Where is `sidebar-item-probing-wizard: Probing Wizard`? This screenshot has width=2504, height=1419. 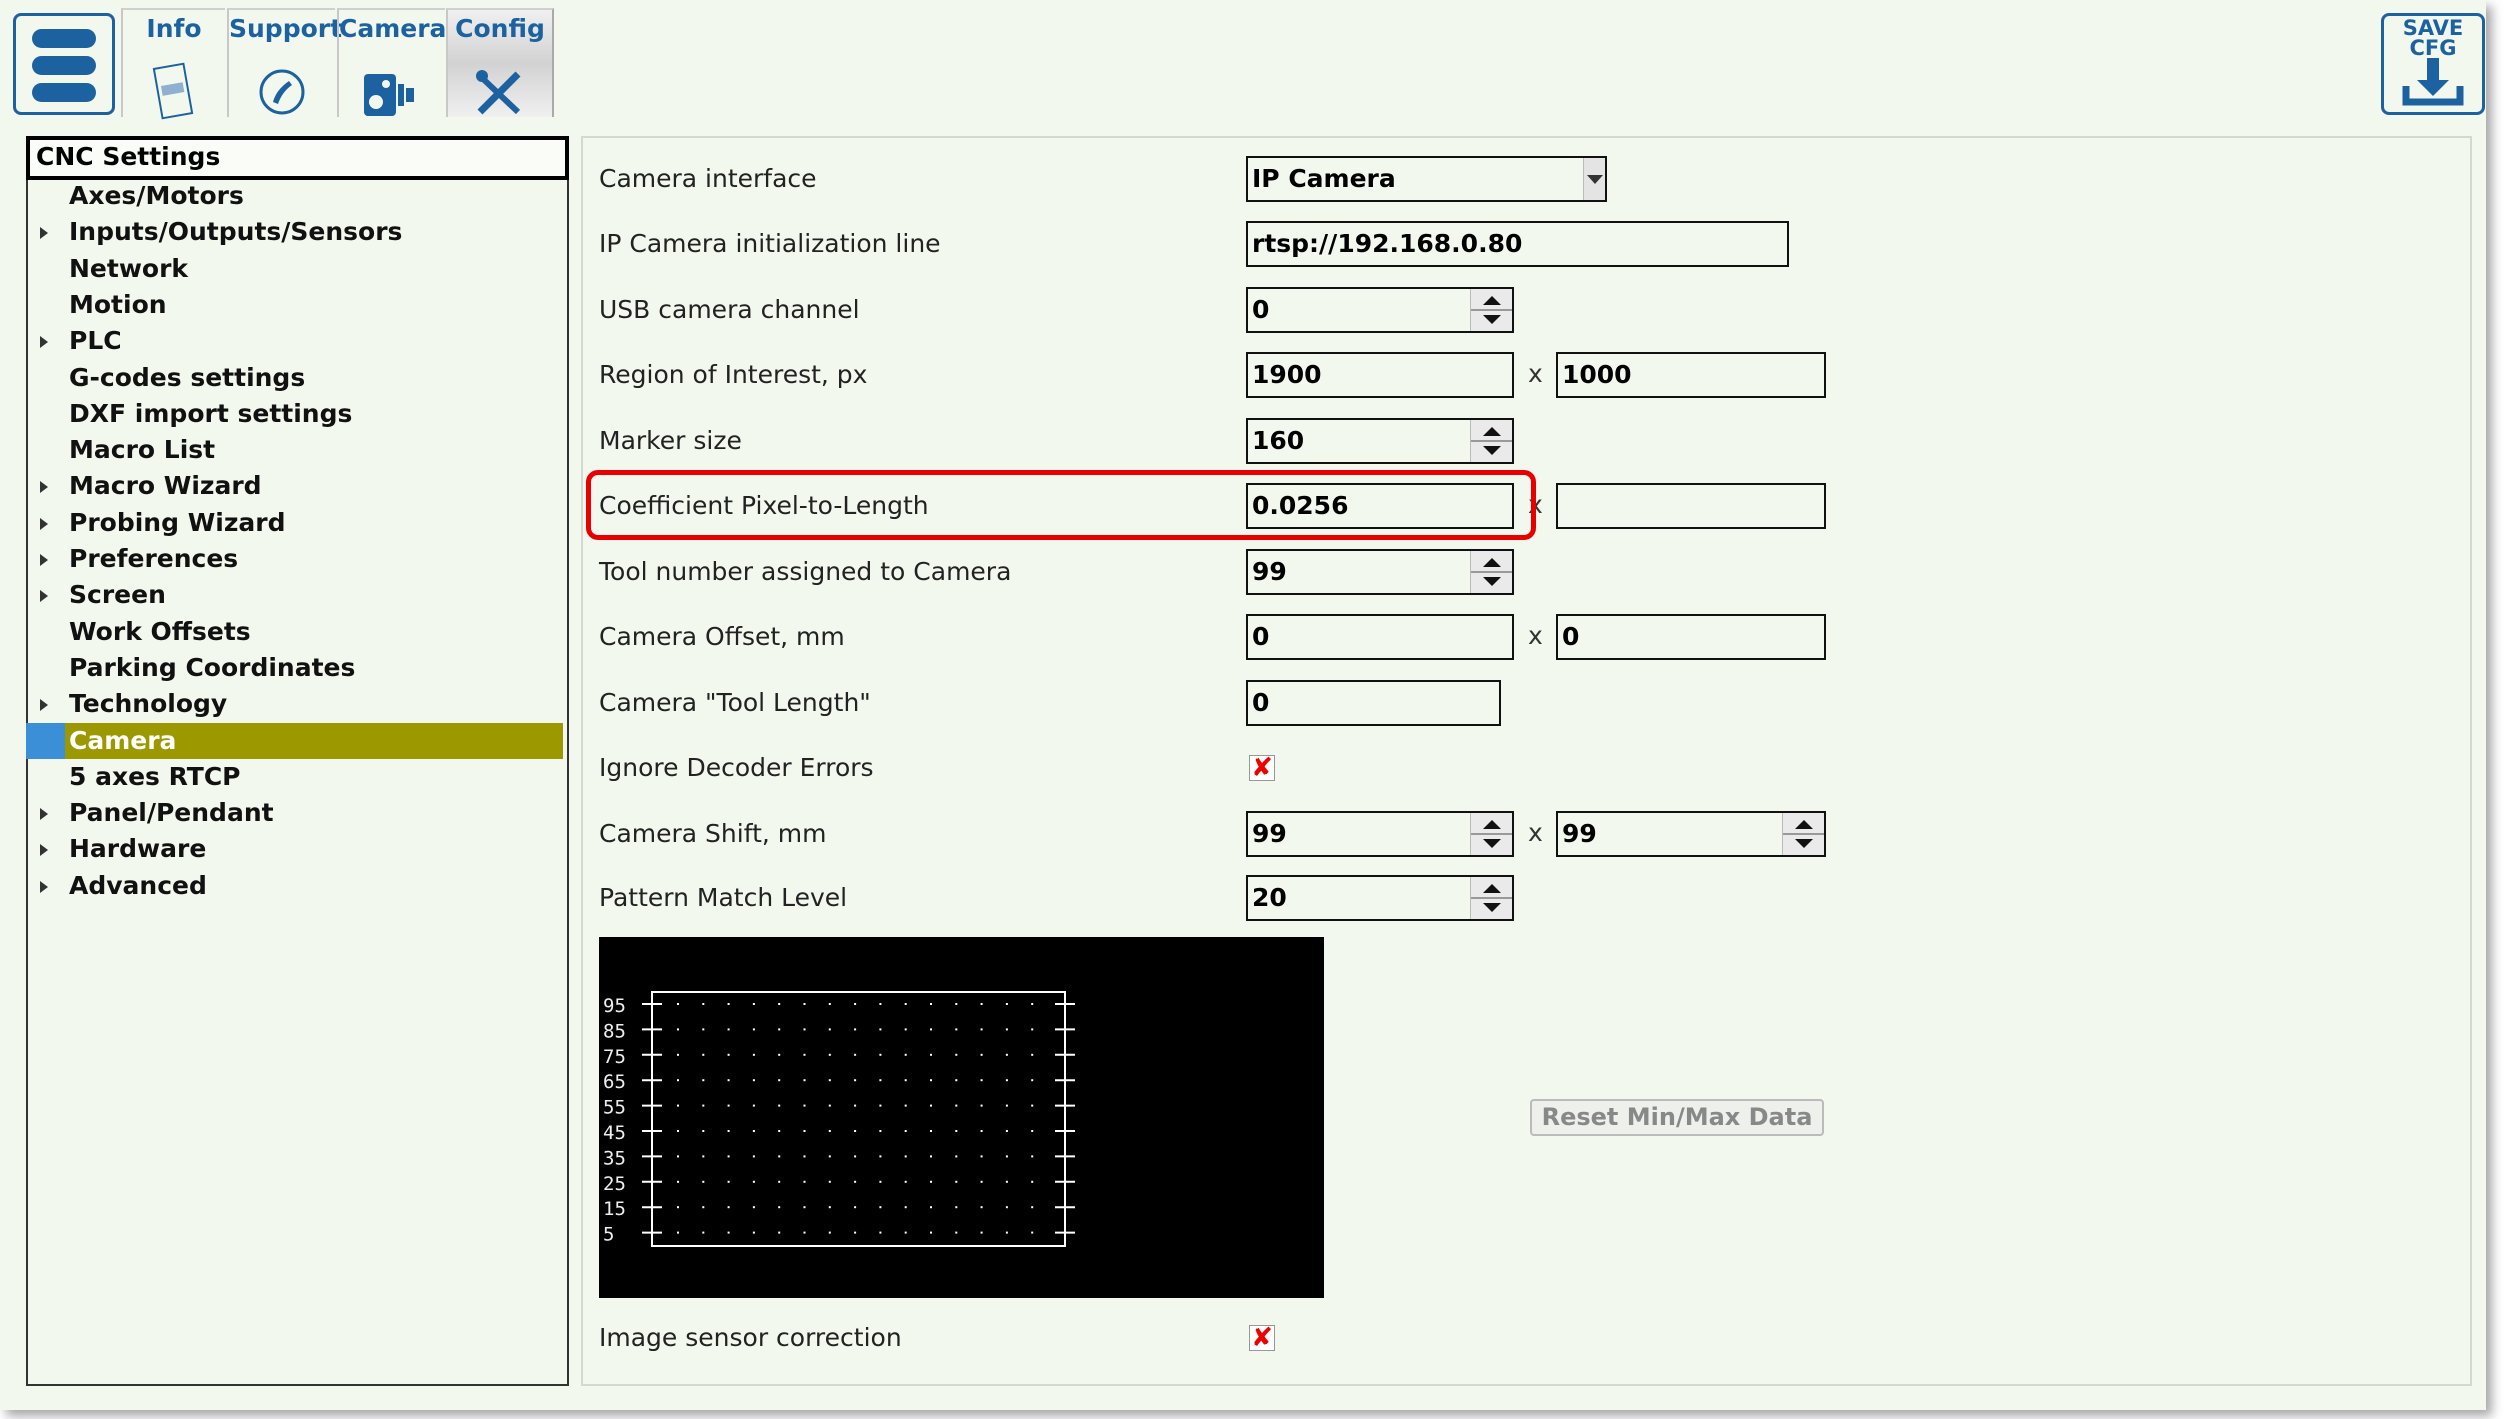 sidebar-item-probing-wizard: Probing Wizard is located at coordinates (296, 523).